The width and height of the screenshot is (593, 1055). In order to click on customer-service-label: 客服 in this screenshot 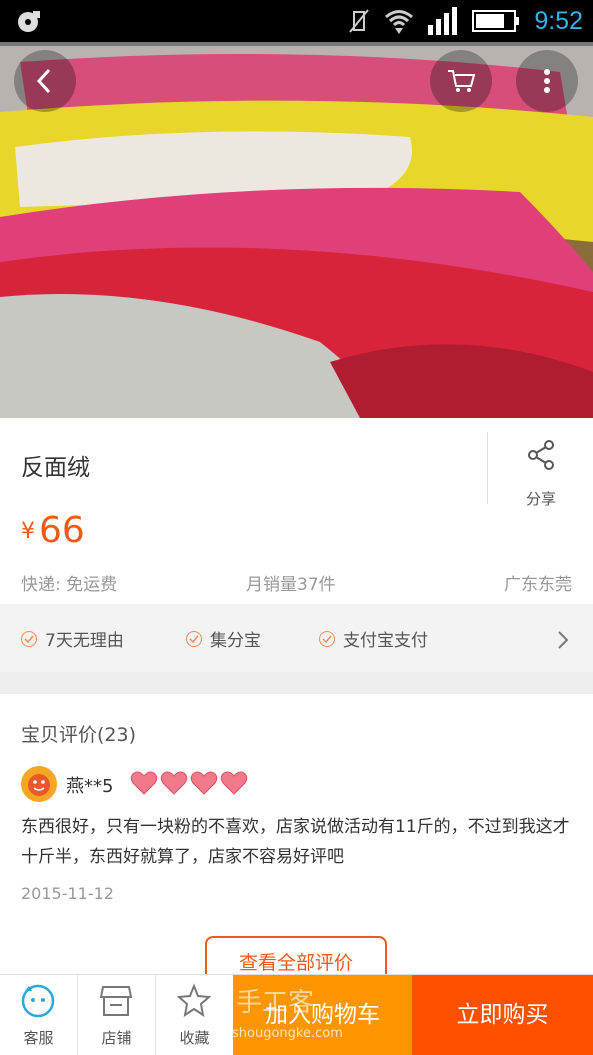, I will do `click(38, 1038)`.